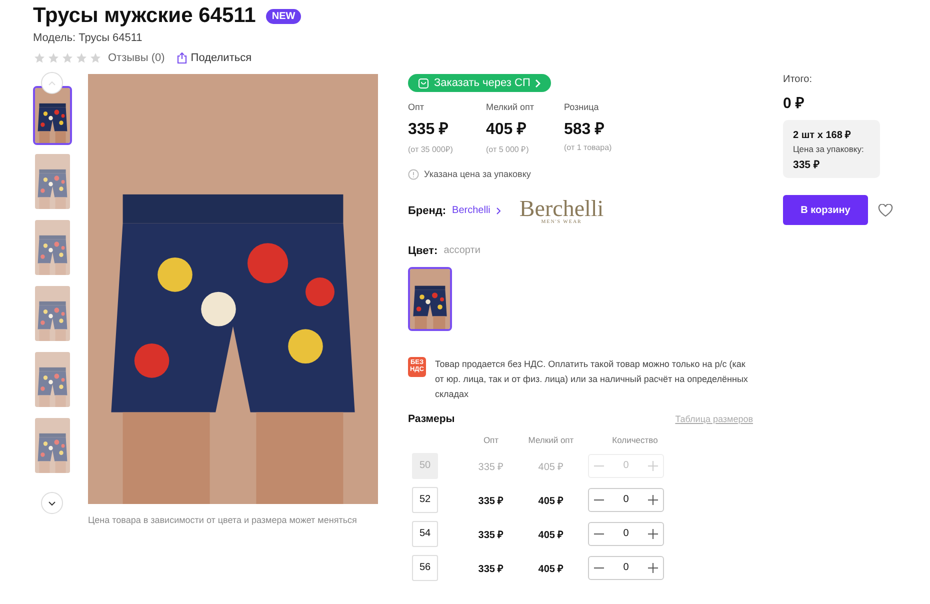 This screenshot has height=604, width=930. I want to click on bag-icon, so click(423, 83).